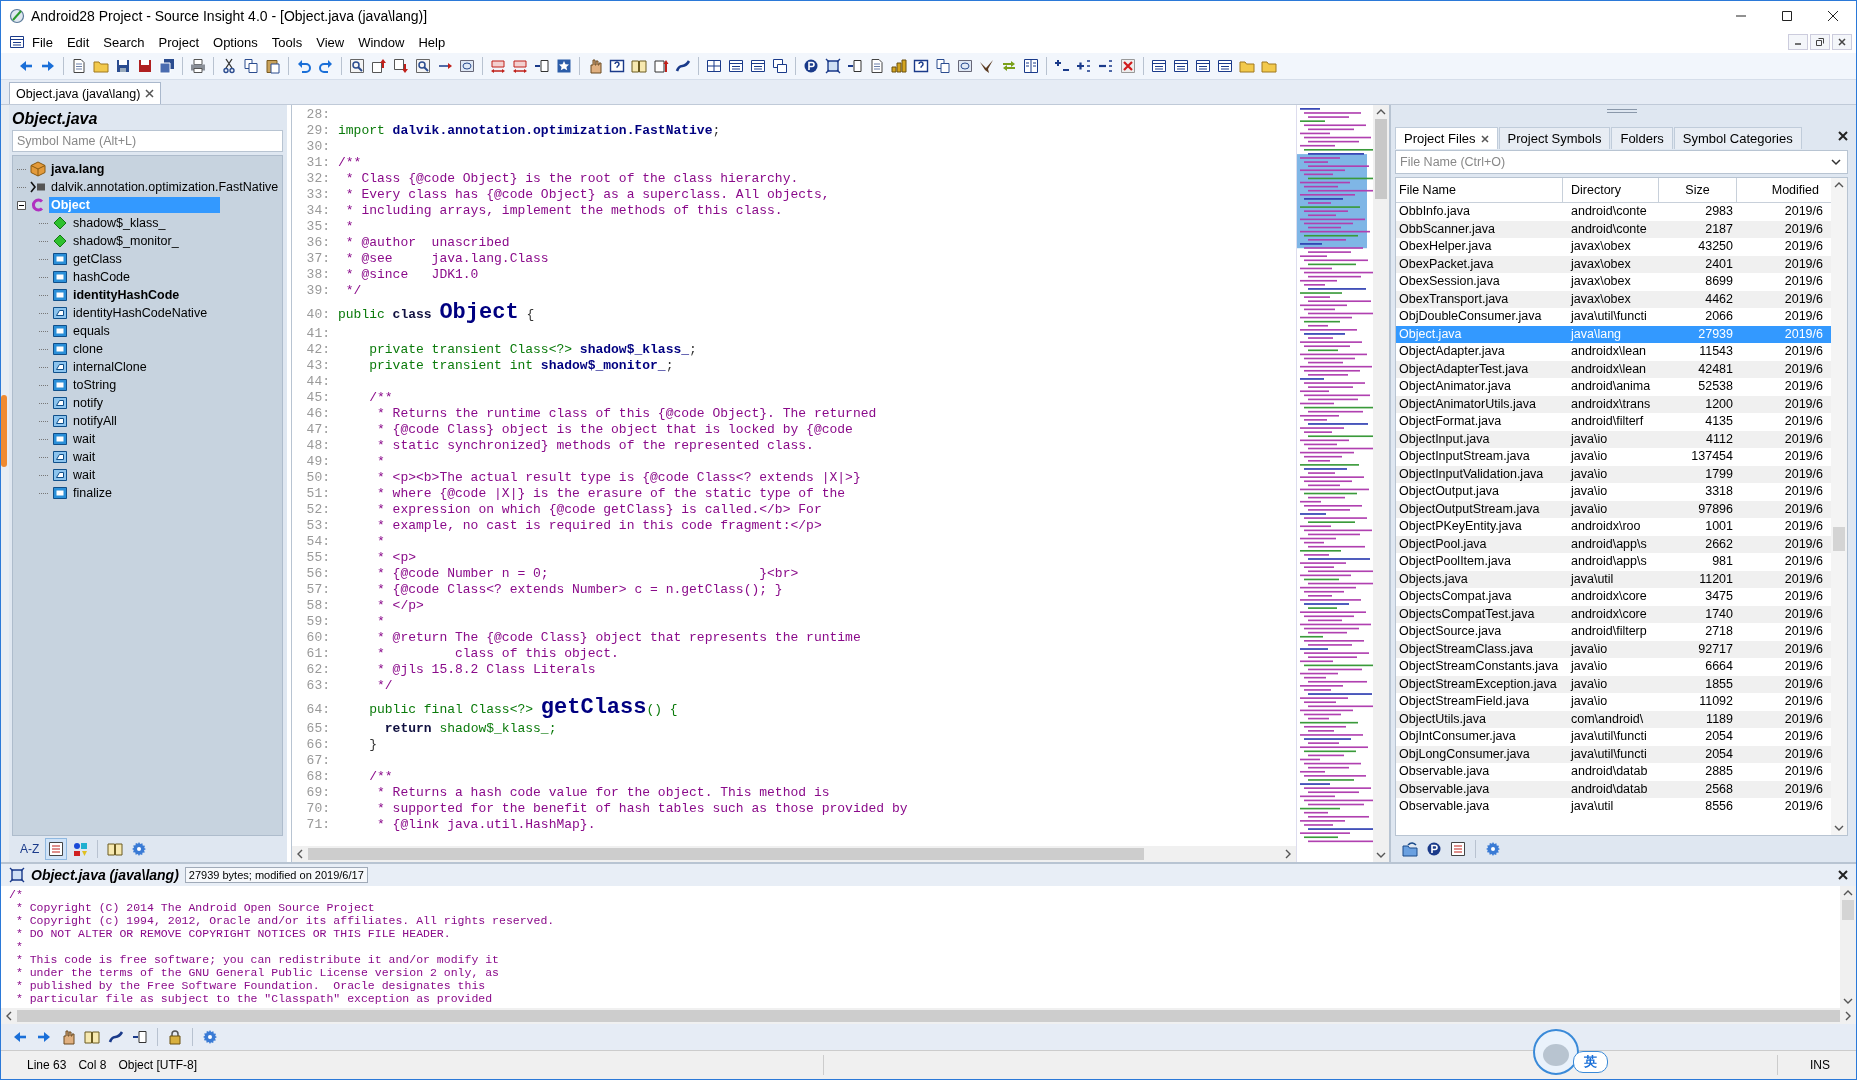 Image resolution: width=1857 pixels, height=1080 pixels. I want to click on two-arrows-icon, so click(1009, 66).